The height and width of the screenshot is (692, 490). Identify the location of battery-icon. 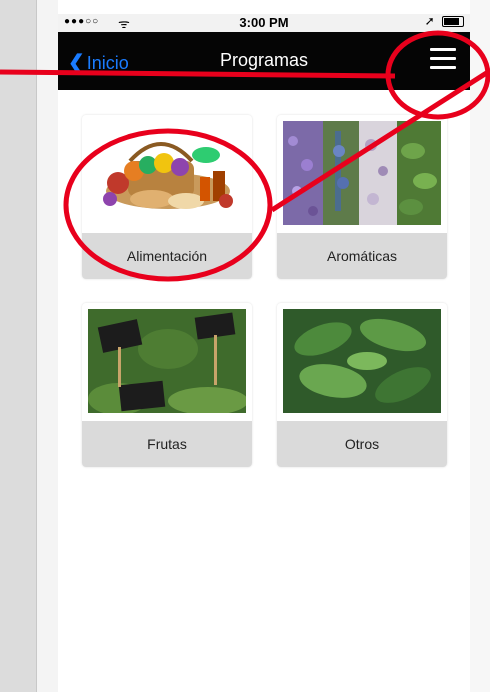
(453, 22).